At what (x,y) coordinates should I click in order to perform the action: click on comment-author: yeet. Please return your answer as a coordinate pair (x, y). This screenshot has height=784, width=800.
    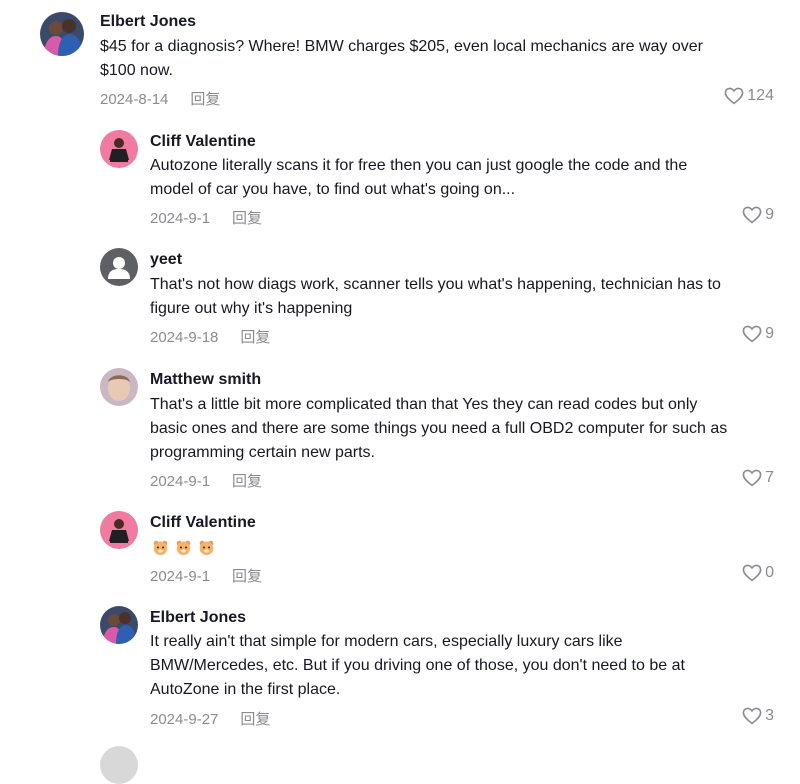
    Looking at the image, I should click on (166, 260).